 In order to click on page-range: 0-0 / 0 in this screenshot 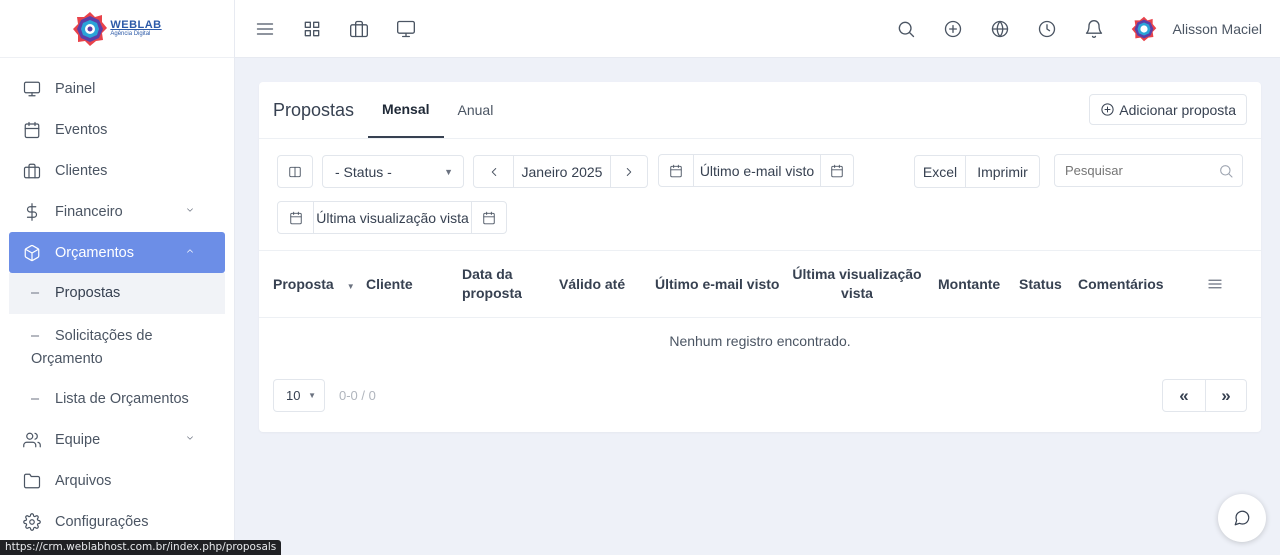, I will do `click(357, 395)`.